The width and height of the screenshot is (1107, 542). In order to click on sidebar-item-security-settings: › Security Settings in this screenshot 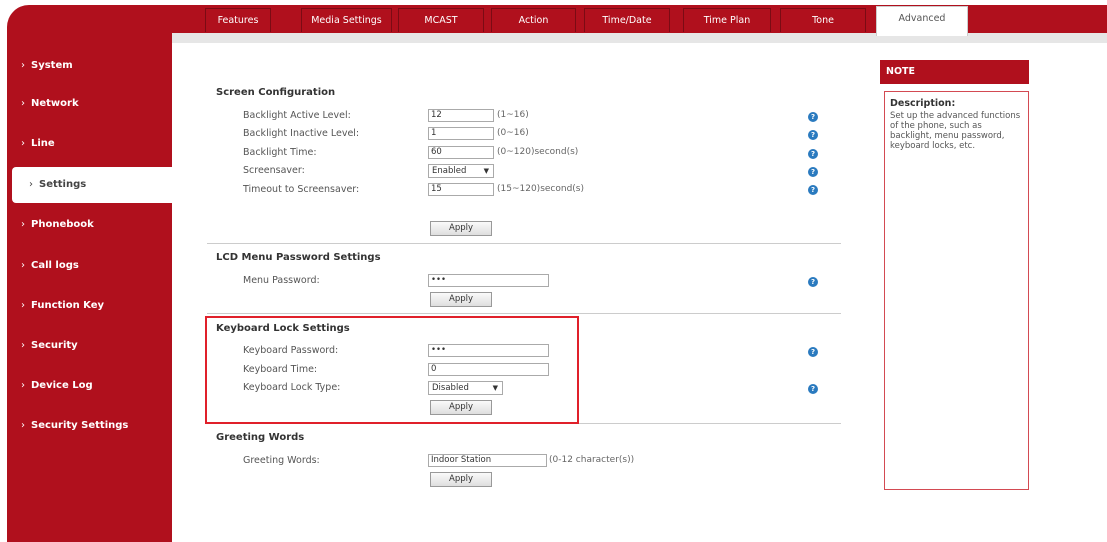, I will do `click(89, 426)`.